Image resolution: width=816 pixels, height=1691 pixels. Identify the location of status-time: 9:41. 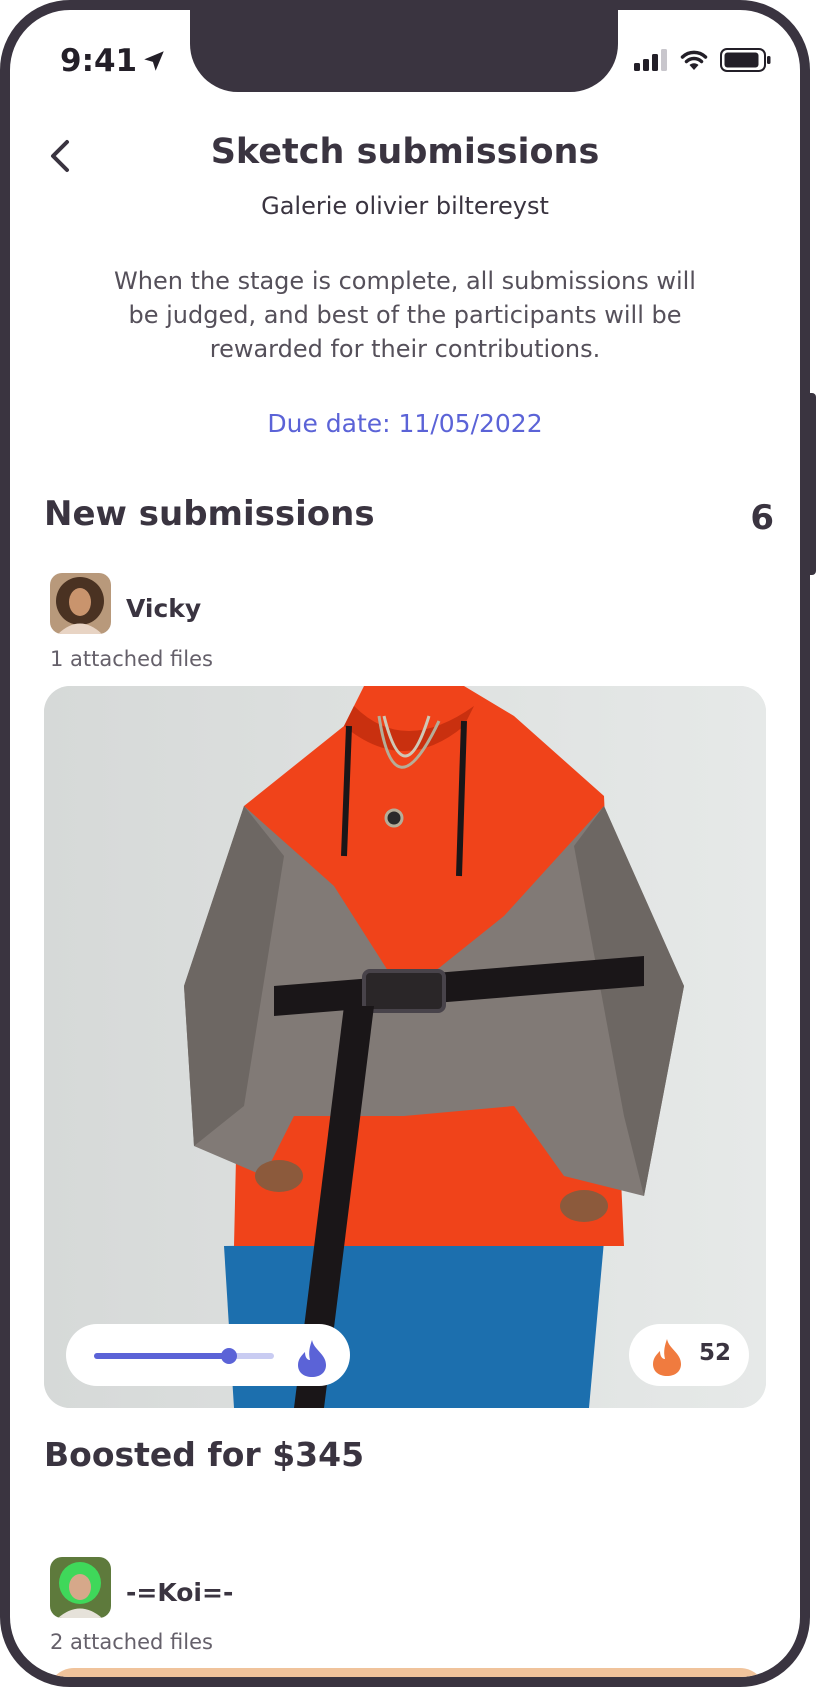
(113, 61).